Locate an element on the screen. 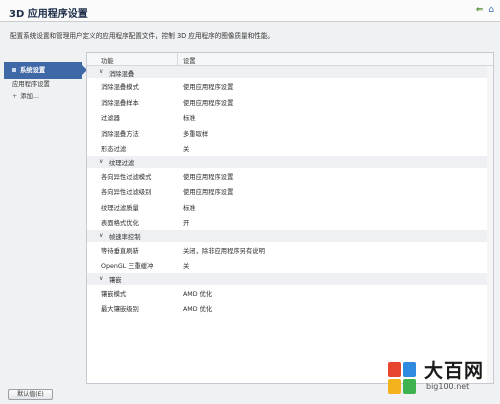  bullet-icon is located at coordinates (14, 70).